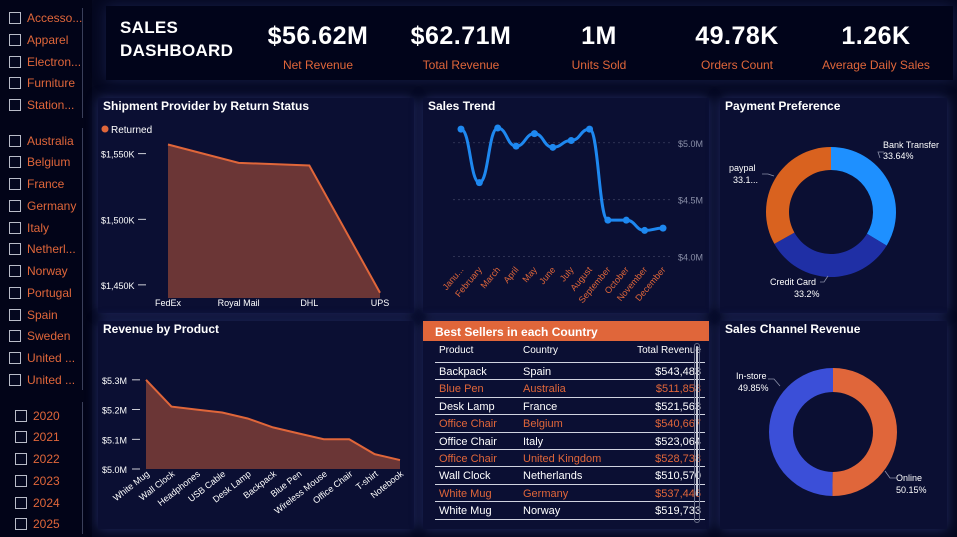 This screenshot has height=537, width=957. I want to click on filter-item-categories: Apparel, so click(38, 40).